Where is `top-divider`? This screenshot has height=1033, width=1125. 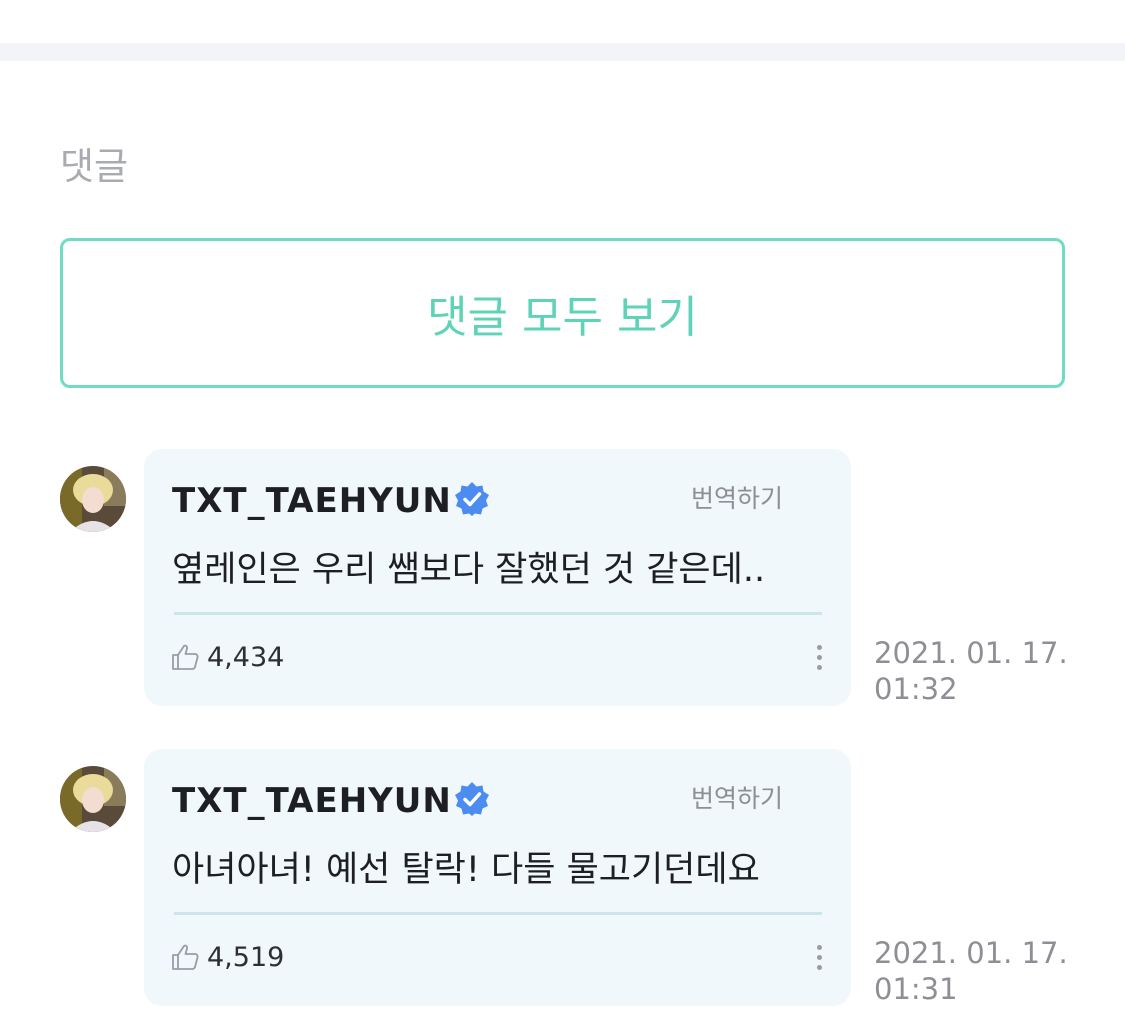
top-divider is located at coordinates (562, 52).